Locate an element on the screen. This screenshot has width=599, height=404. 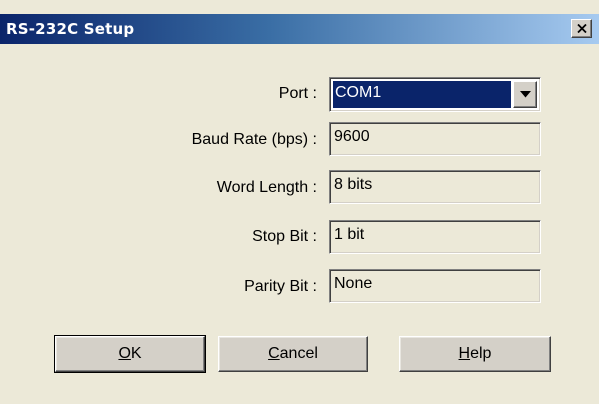
ok-button: OK is located at coordinates (130, 354).